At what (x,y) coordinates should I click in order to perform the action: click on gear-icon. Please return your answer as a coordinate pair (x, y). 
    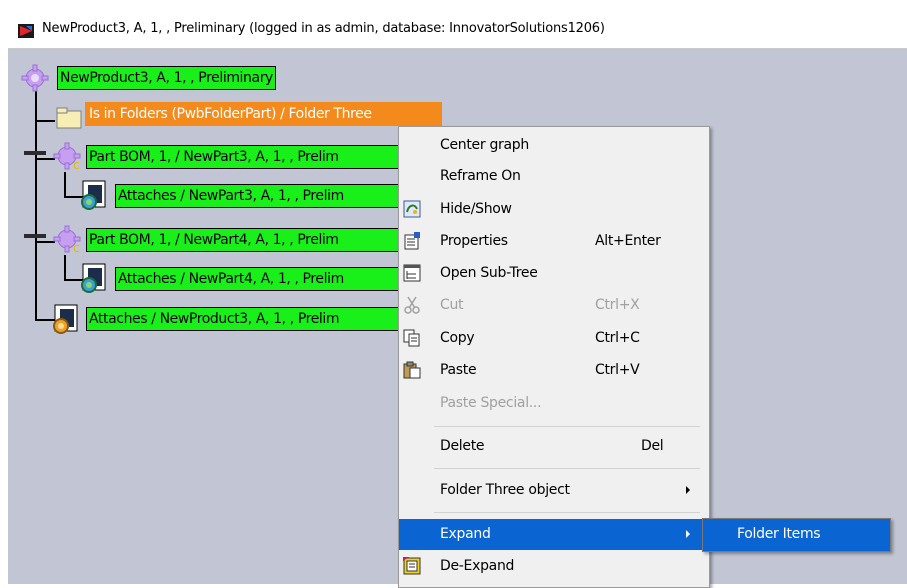
    Looking at the image, I should click on (35, 78).